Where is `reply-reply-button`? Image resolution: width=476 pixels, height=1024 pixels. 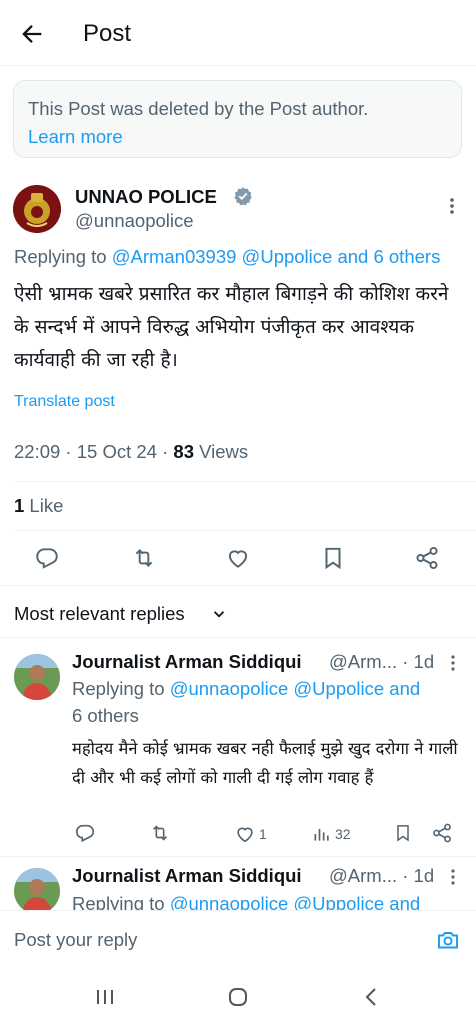
reply-reply-button is located at coordinates (85, 834).